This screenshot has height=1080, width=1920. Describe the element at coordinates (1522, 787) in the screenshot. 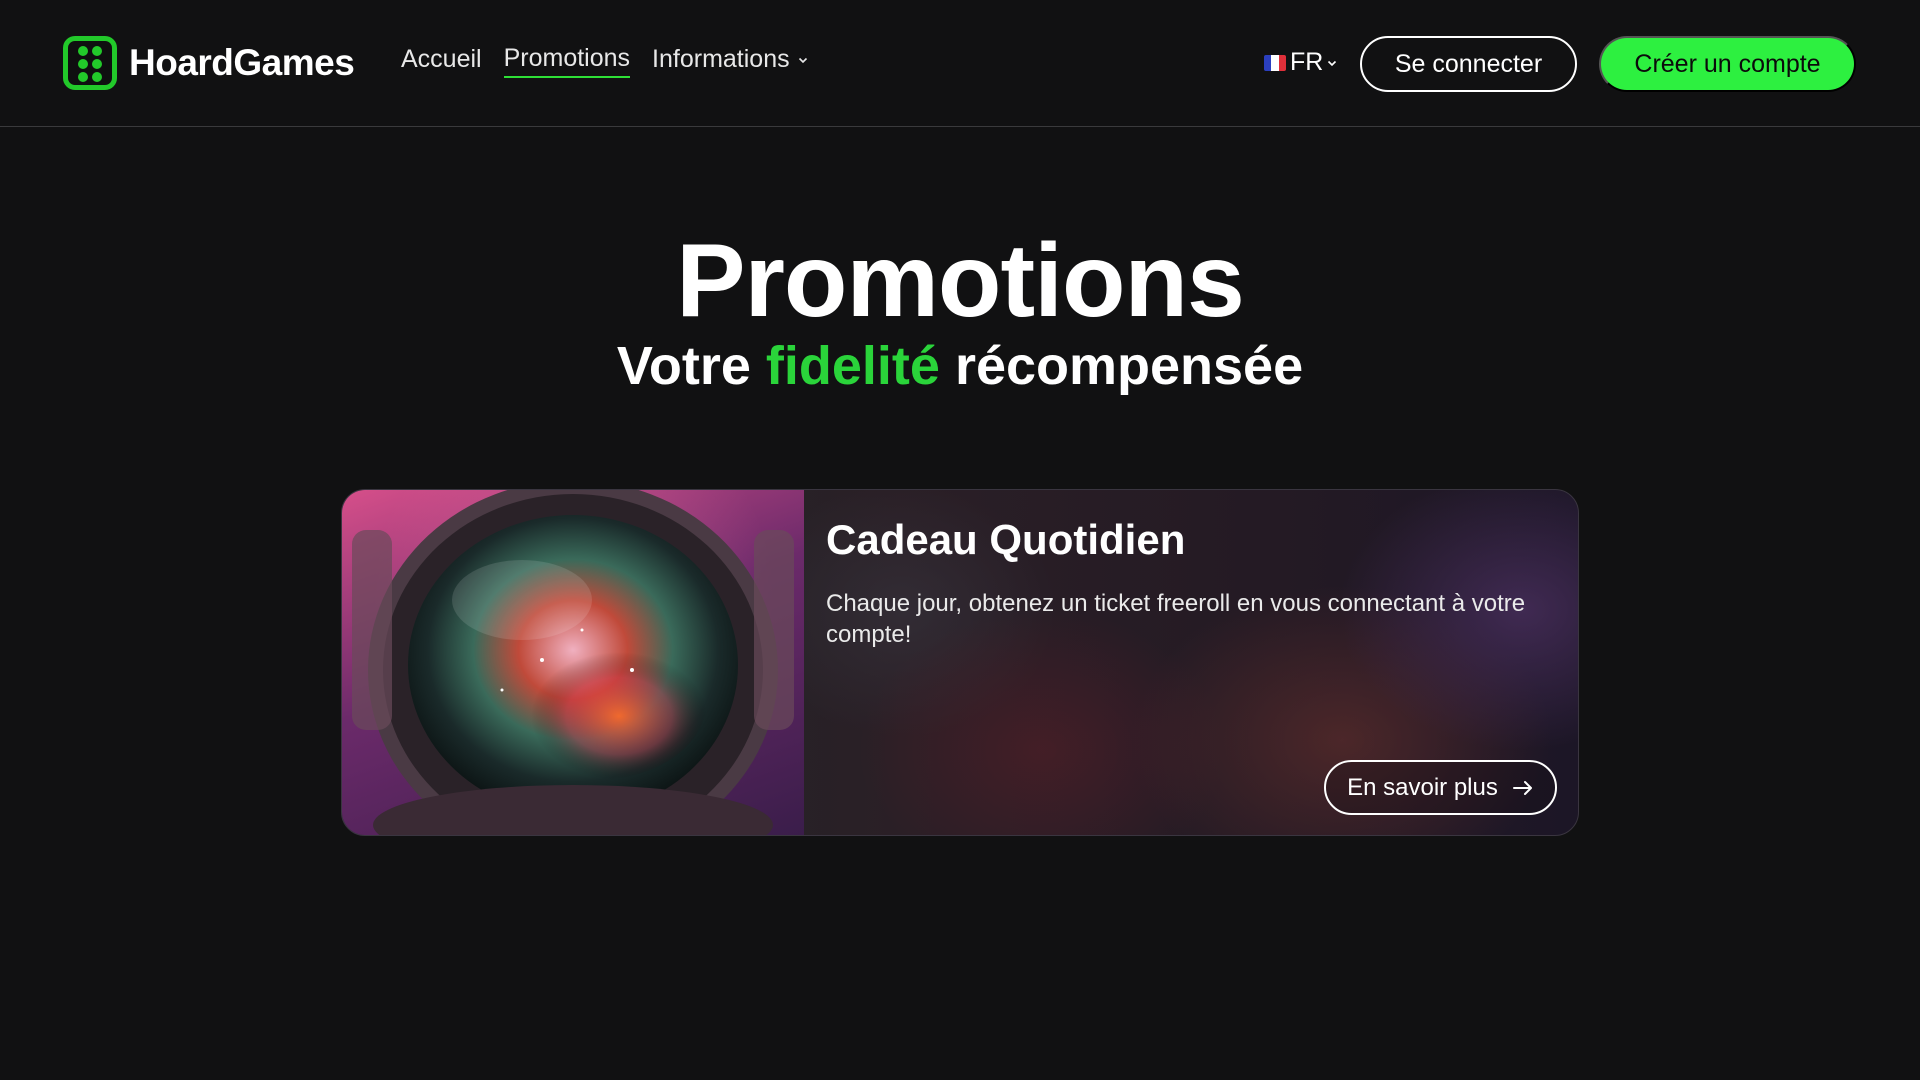

I see `arrow-right-icon` at that location.